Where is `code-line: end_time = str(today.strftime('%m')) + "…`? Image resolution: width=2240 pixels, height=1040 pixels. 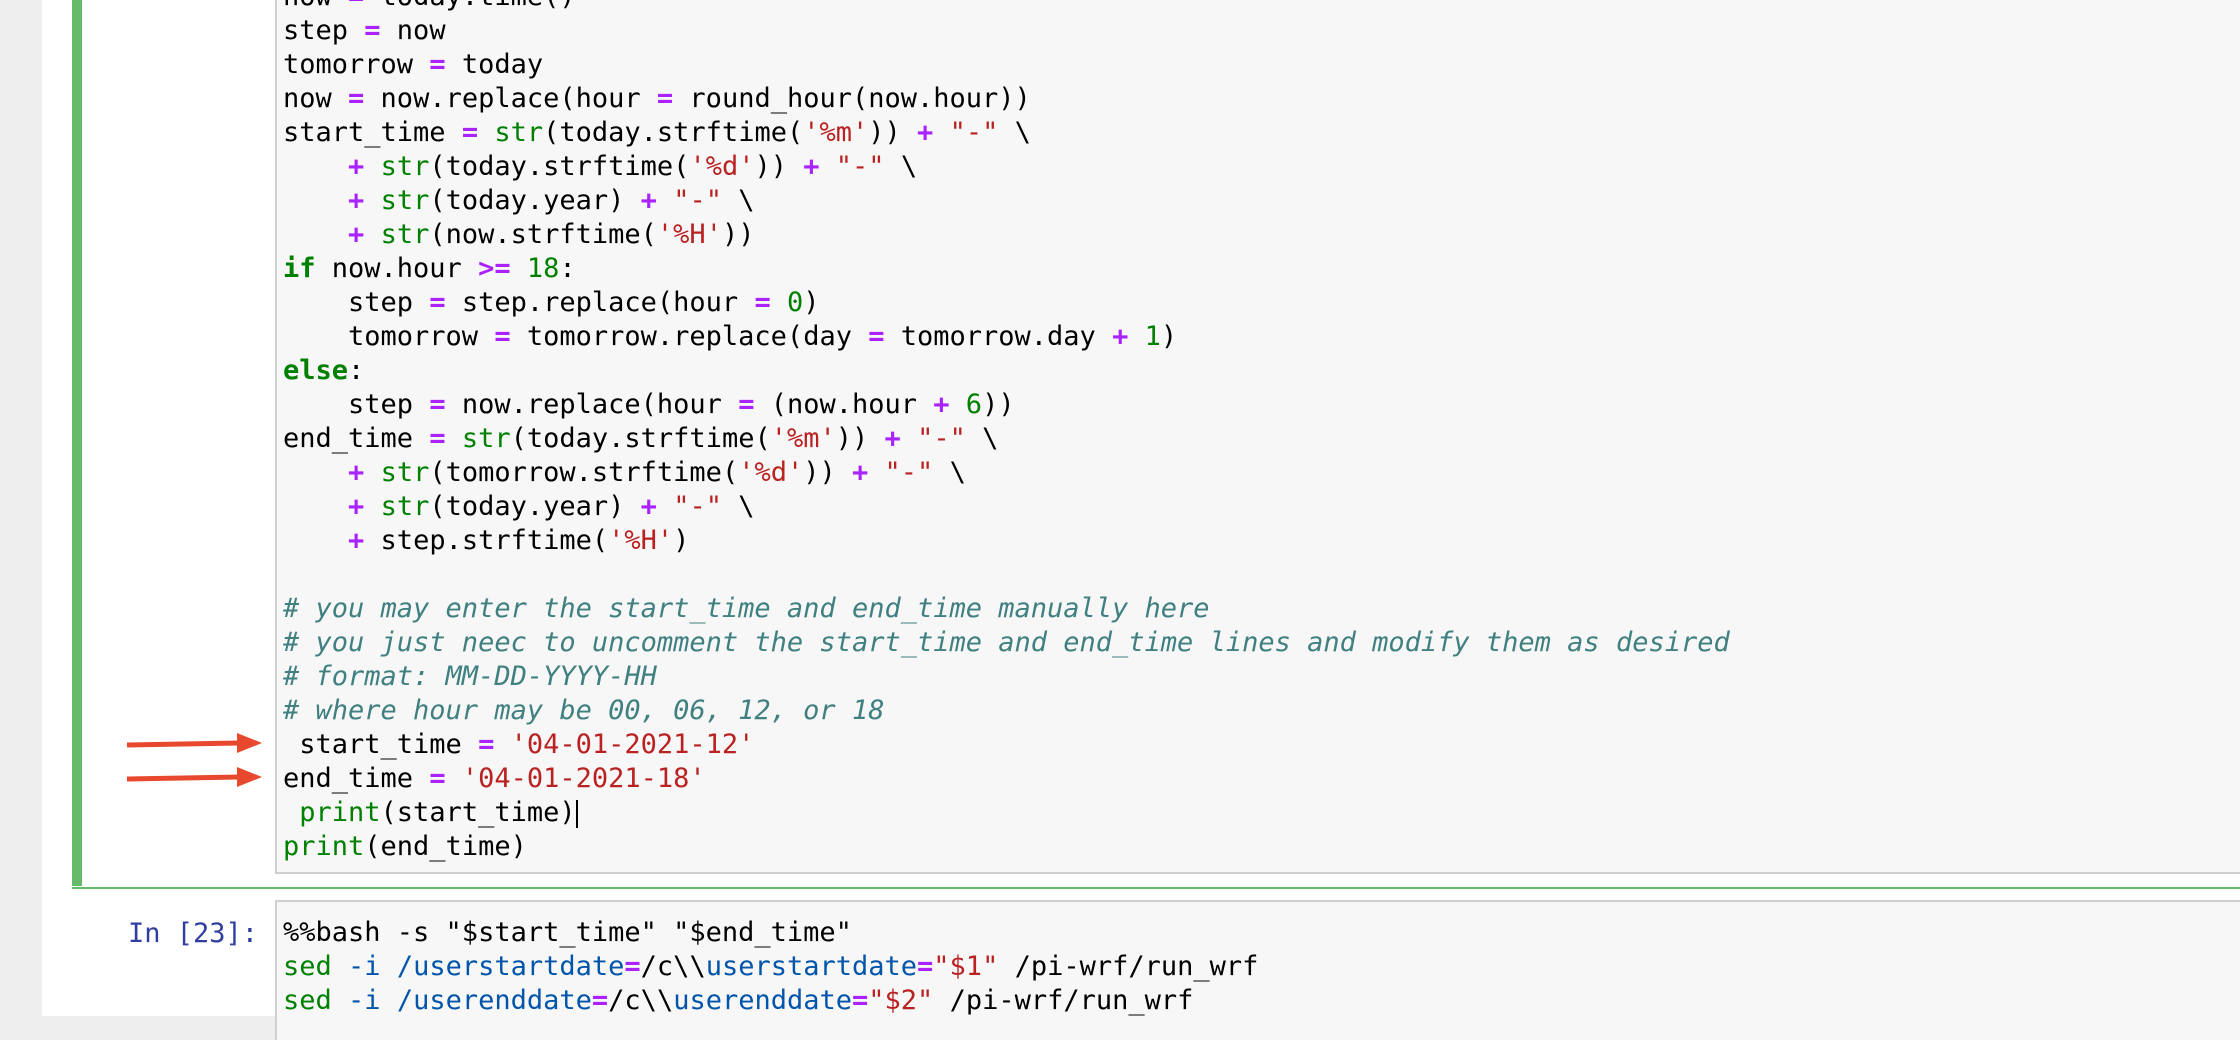 code-line: end_time = str(today.strftime('%m')) + "… is located at coordinates (1006, 439).